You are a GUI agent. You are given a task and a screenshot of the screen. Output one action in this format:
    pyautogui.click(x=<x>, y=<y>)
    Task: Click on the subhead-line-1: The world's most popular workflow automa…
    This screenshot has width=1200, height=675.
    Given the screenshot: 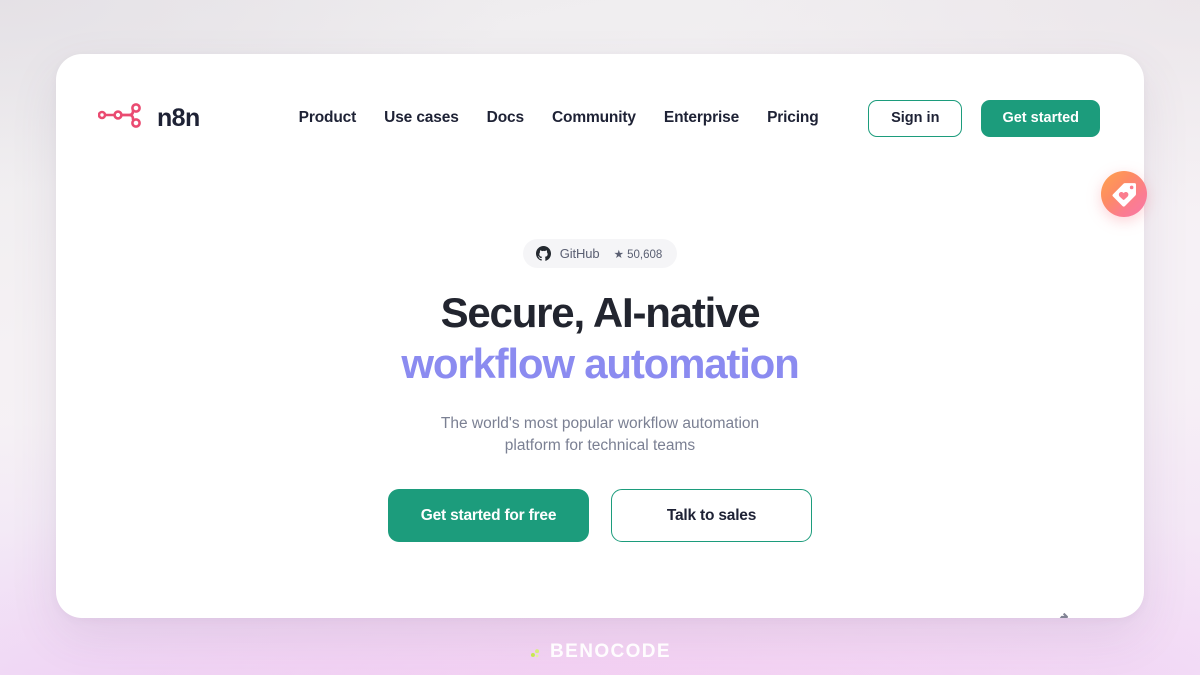 What is the action you would take?
    pyautogui.click(x=600, y=423)
    